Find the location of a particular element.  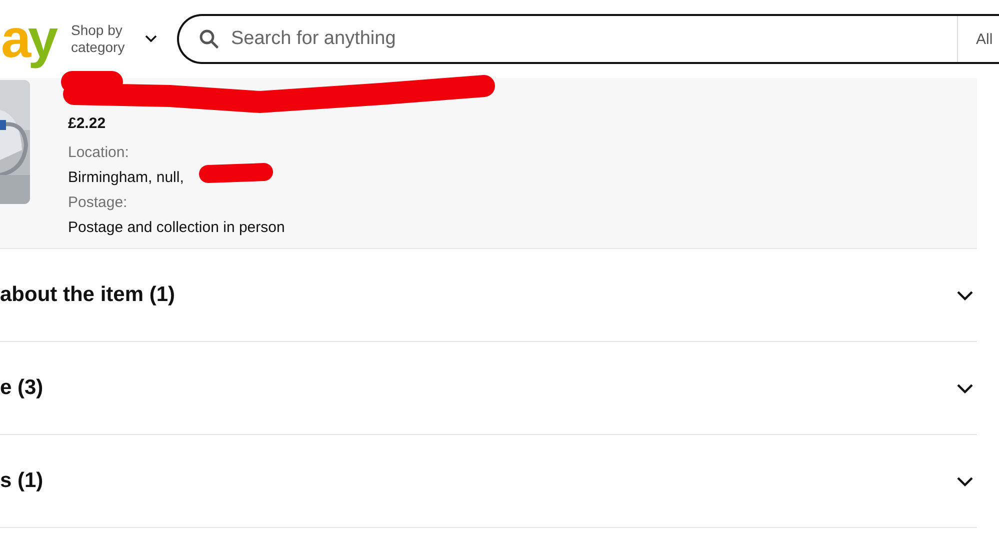

price: £2.22 is located at coordinates (87, 123).